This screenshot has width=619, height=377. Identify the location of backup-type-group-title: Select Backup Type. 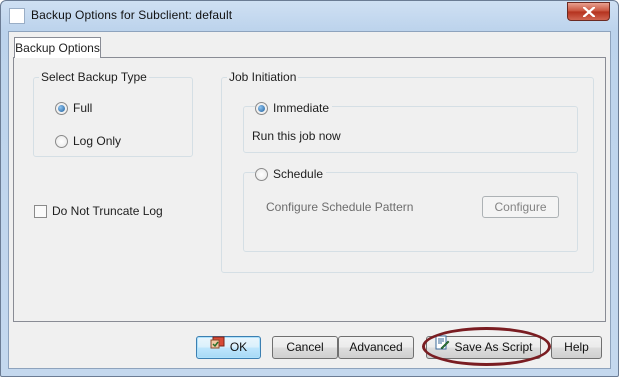
(94, 77).